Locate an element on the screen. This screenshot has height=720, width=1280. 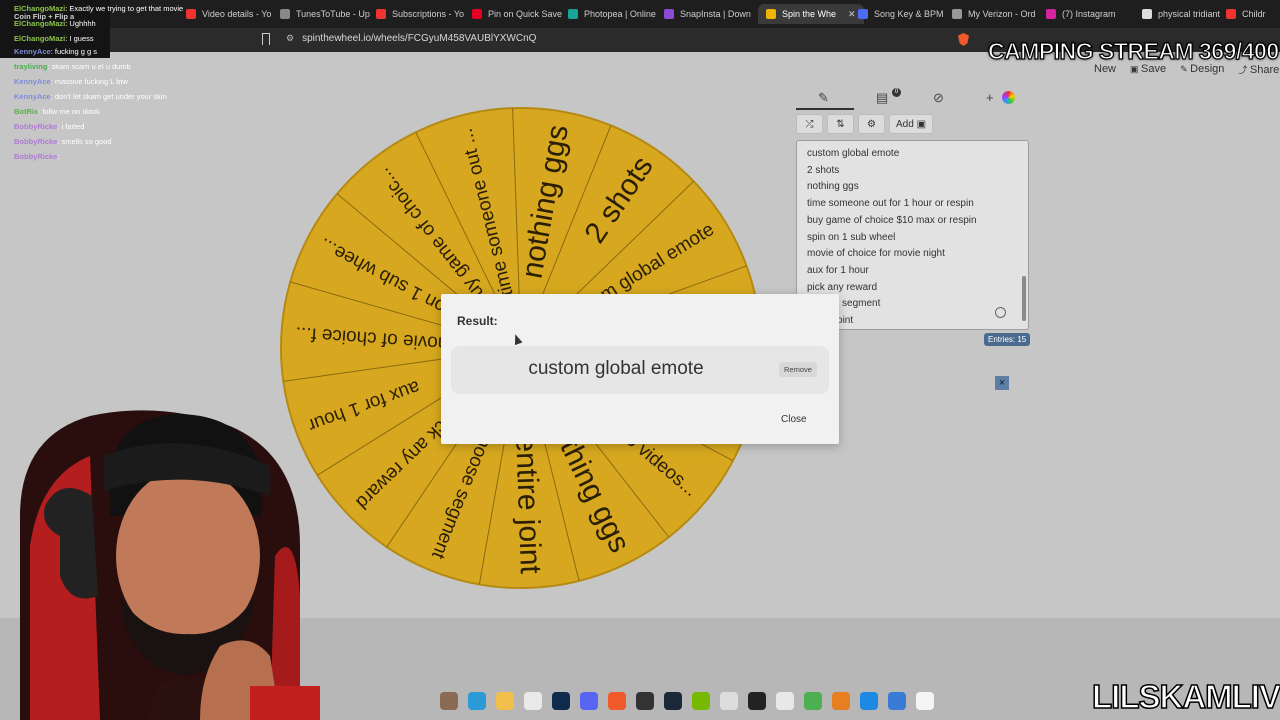
browser-tab: Subscriptions - Yo is located at coordinates (420, 14).